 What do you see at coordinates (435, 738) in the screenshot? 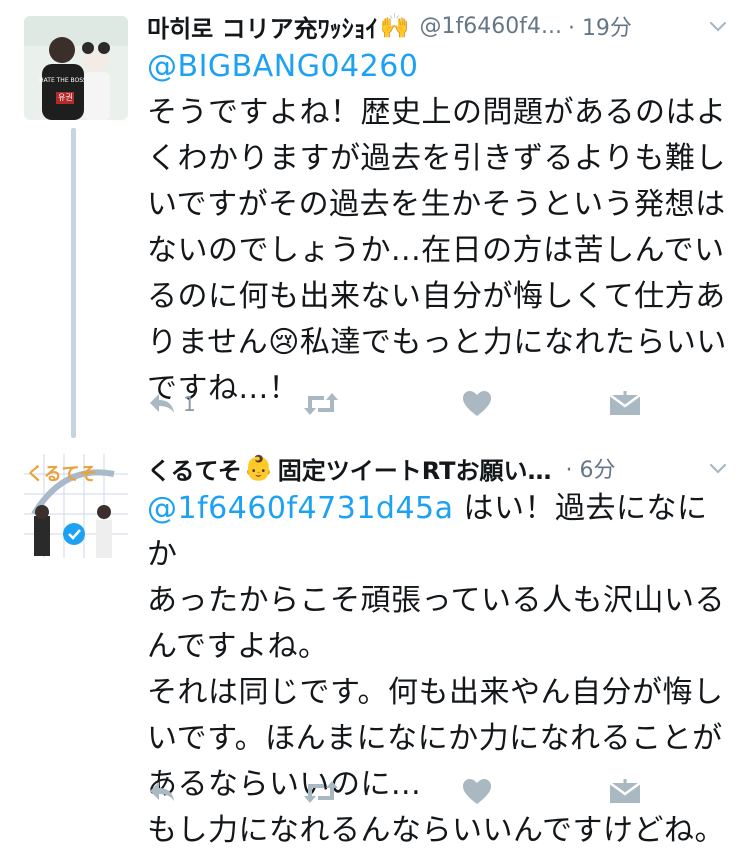
I see `text-line: いです。ほんまになにか力になれることが` at bounding box center [435, 738].